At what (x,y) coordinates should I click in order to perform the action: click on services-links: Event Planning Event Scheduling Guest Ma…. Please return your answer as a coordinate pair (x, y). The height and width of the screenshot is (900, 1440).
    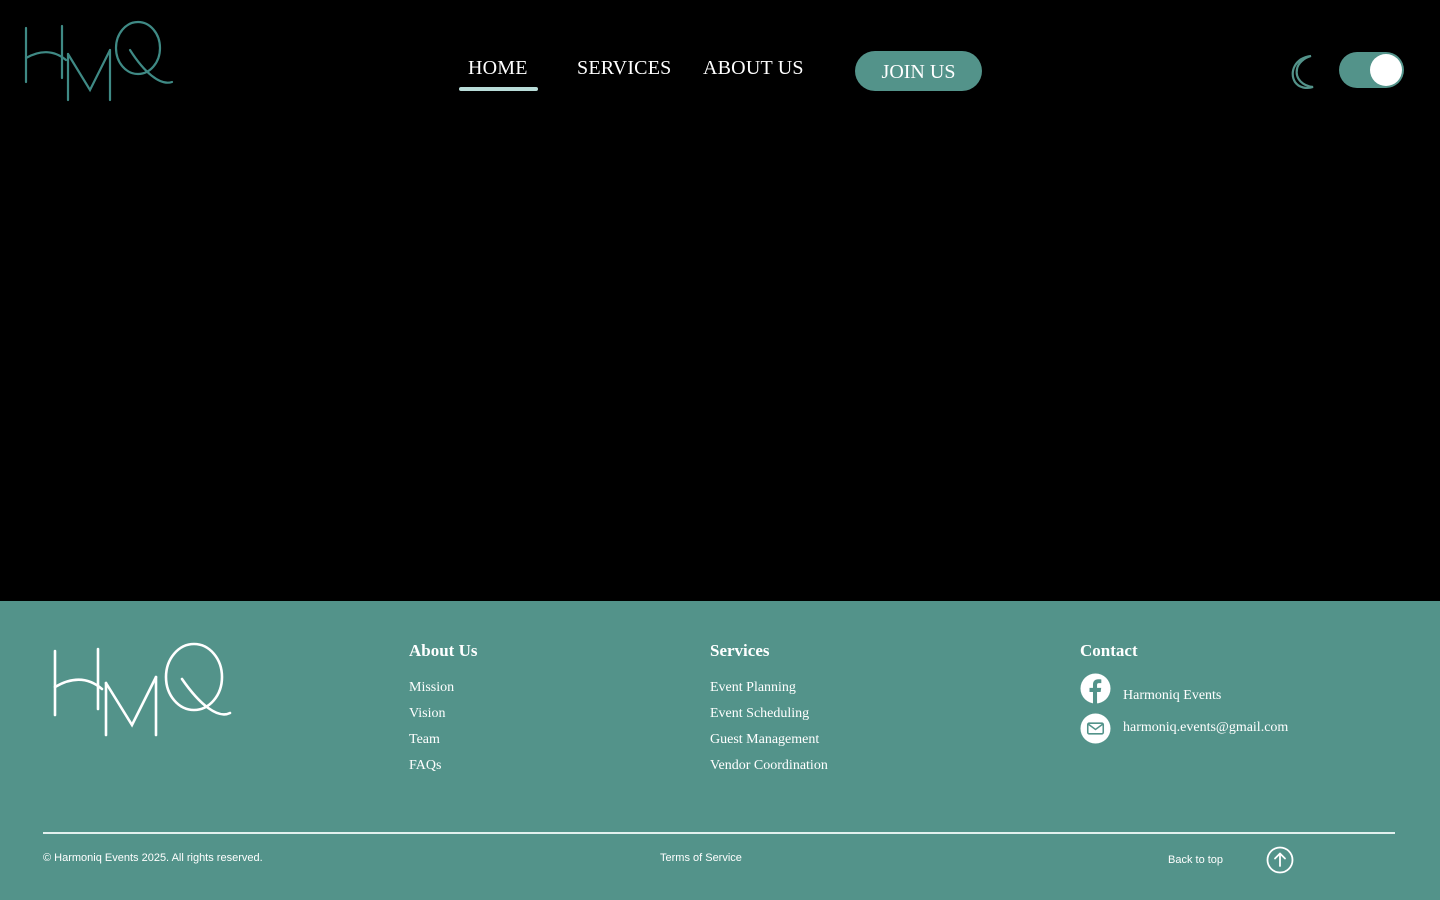
    Looking at the image, I should click on (769, 732).